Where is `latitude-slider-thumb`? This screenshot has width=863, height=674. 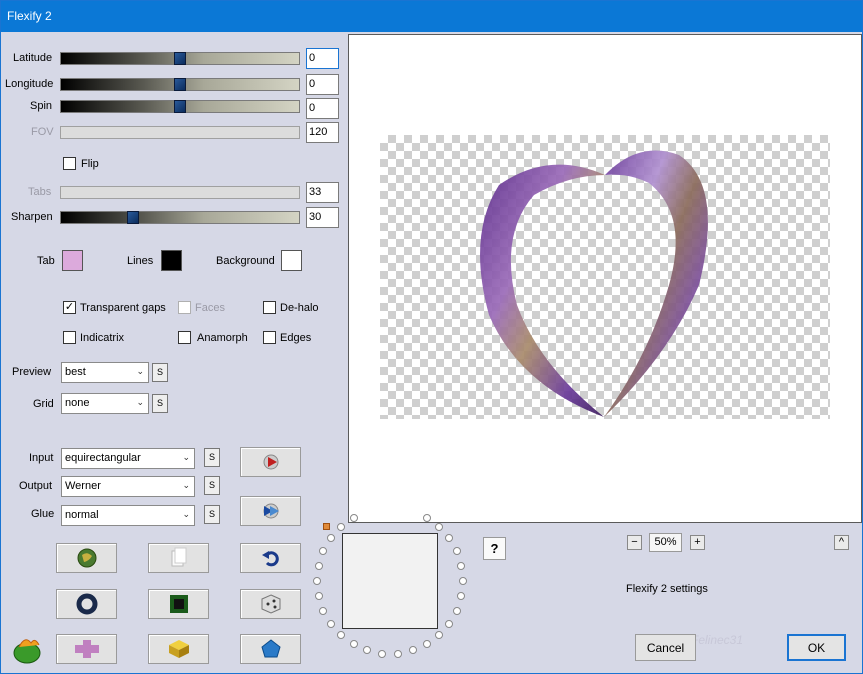 latitude-slider-thumb is located at coordinates (180, 58).